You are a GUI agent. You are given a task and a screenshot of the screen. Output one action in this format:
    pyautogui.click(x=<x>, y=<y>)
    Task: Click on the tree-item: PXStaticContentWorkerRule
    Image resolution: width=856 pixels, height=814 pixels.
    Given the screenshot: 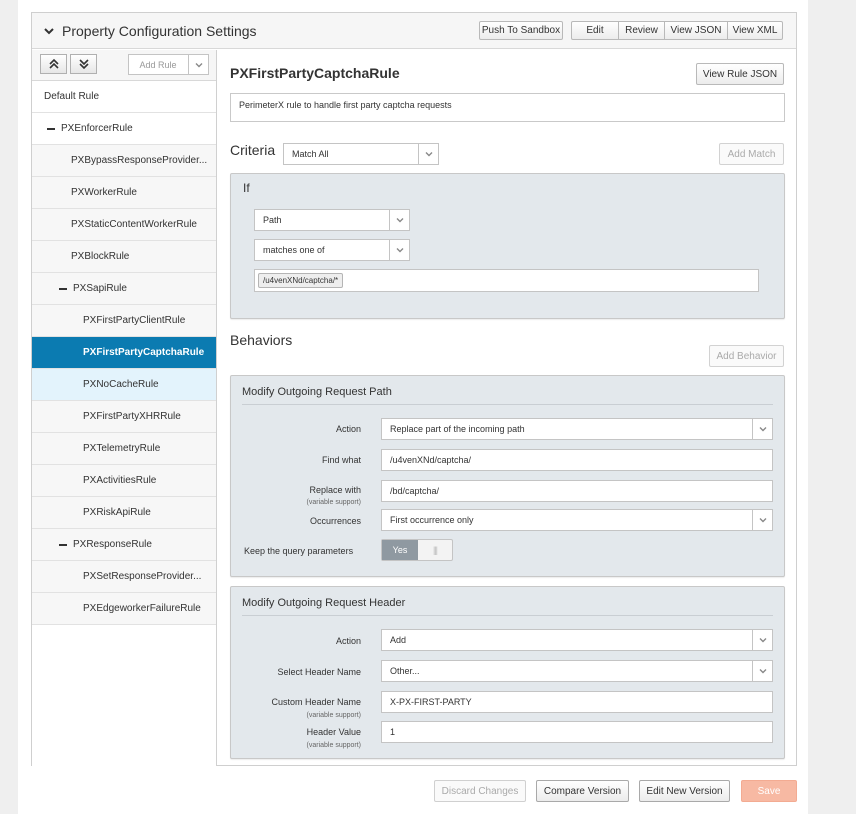 What is the action you would take?
    pyautogui.click(x=124, y=225)
    